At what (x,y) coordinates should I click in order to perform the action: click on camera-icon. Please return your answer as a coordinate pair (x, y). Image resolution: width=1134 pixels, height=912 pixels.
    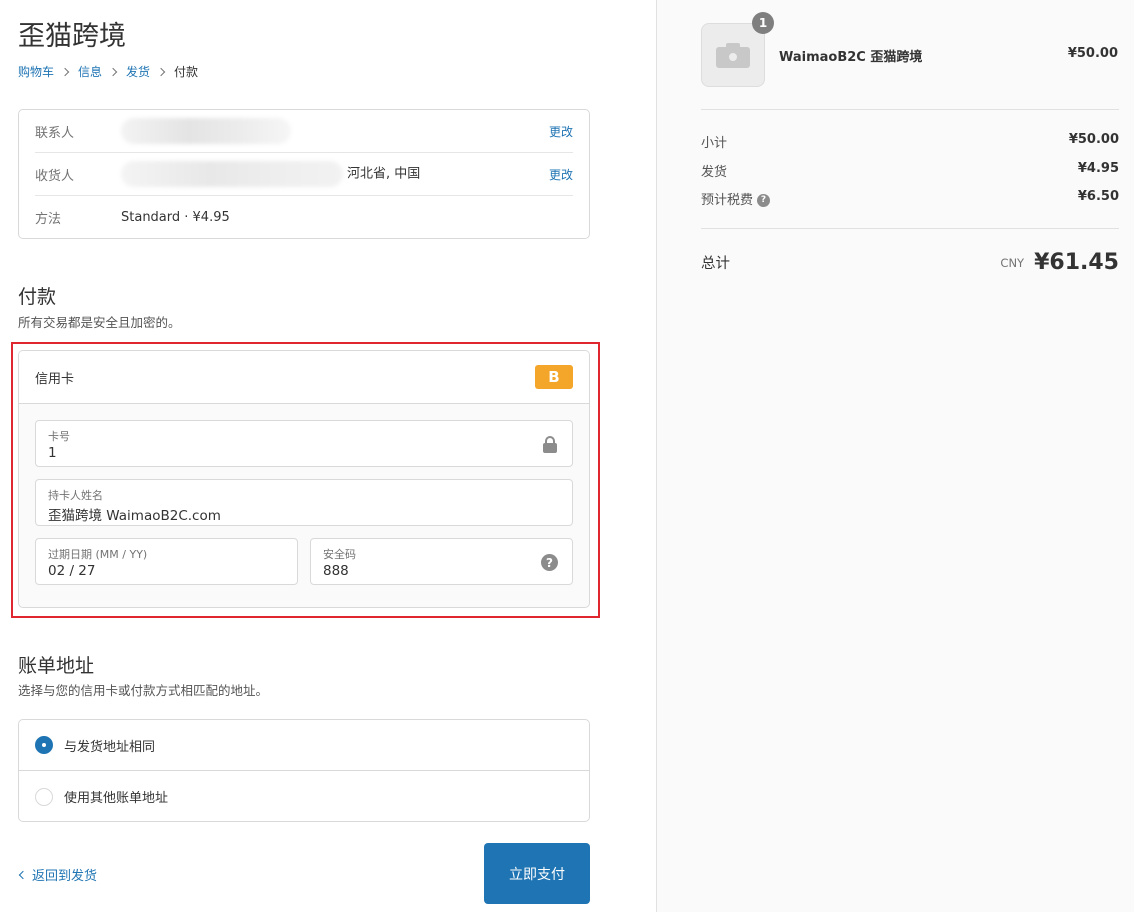
    Looking at the image, I should click on (733, 55).